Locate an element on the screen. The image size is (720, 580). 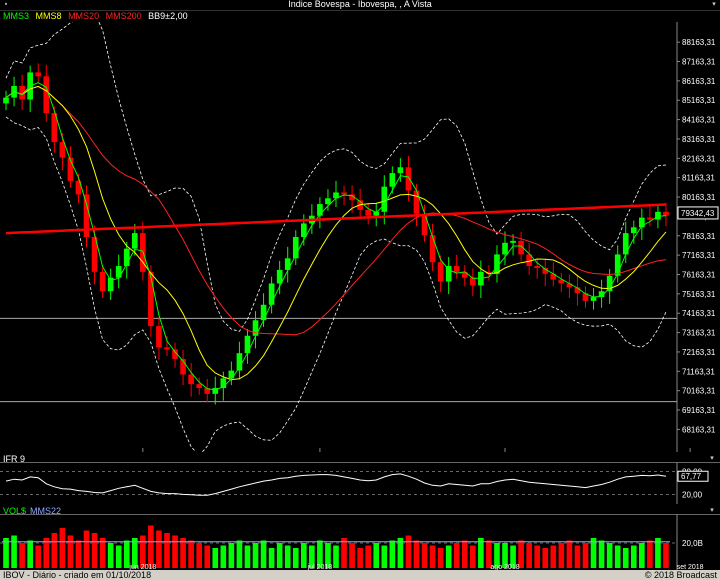
ifr-chart: 80,0020,0067,77 is located at coordinates (360, 483).